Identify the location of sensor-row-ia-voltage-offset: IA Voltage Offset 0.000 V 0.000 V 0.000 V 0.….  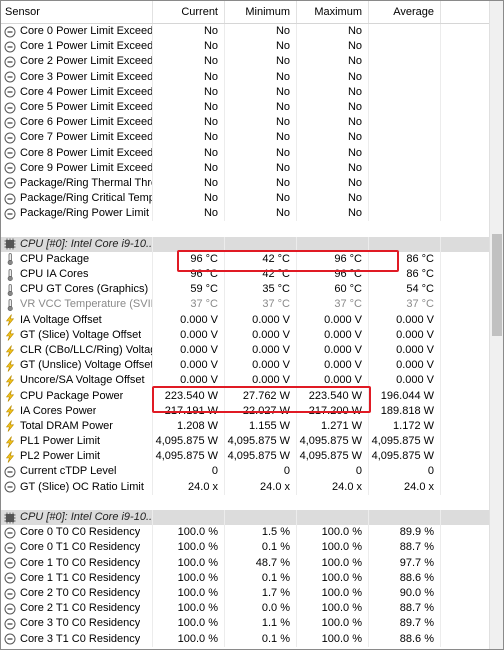
(245, 320).